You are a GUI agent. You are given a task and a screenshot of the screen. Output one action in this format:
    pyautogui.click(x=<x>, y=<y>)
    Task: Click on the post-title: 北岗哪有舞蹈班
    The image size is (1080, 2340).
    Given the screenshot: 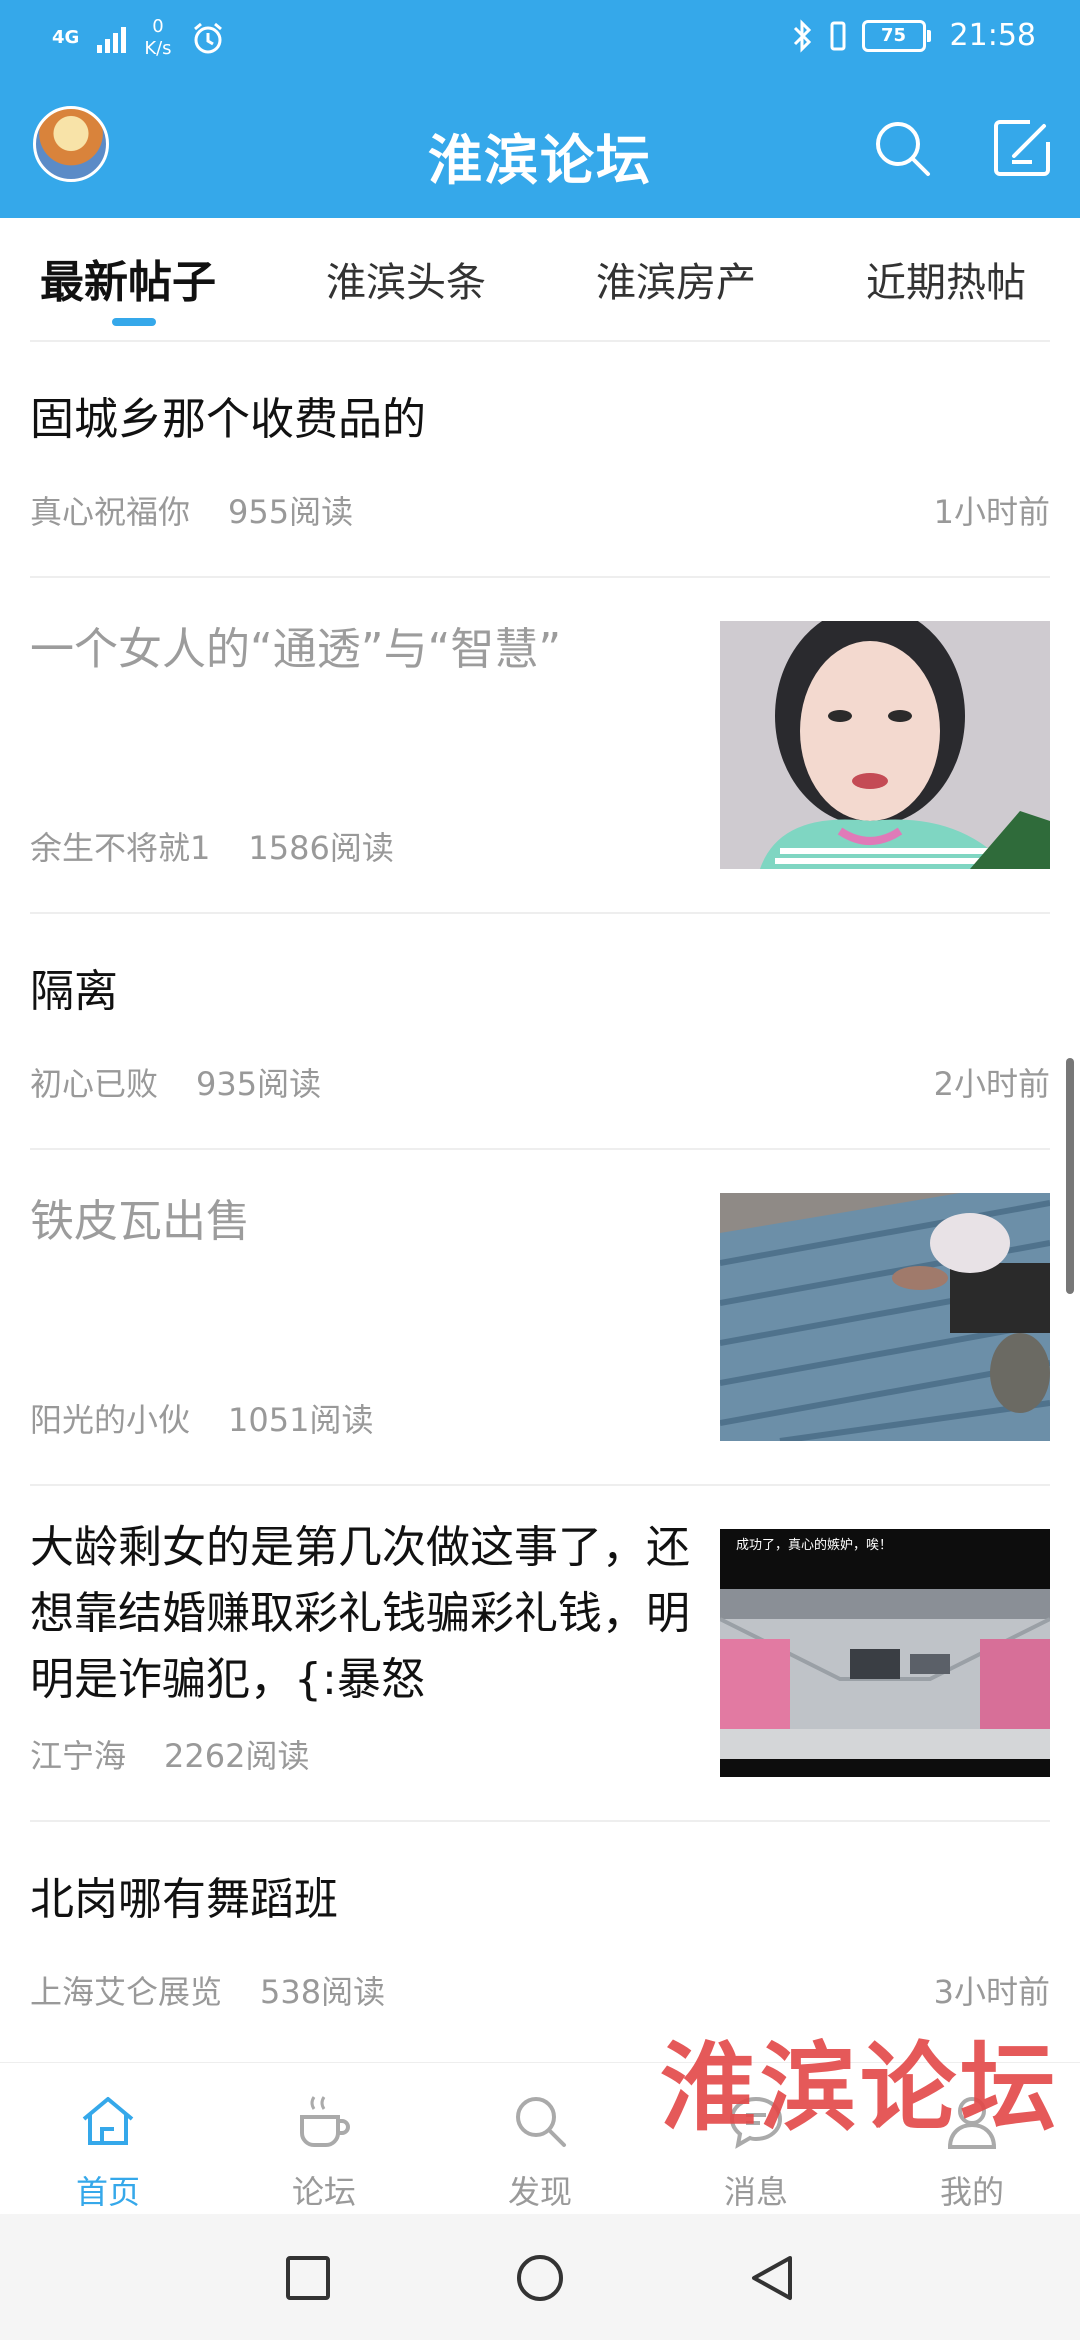 What is the action you would take?
    pyautogui.click(x=184, y=1900)
    